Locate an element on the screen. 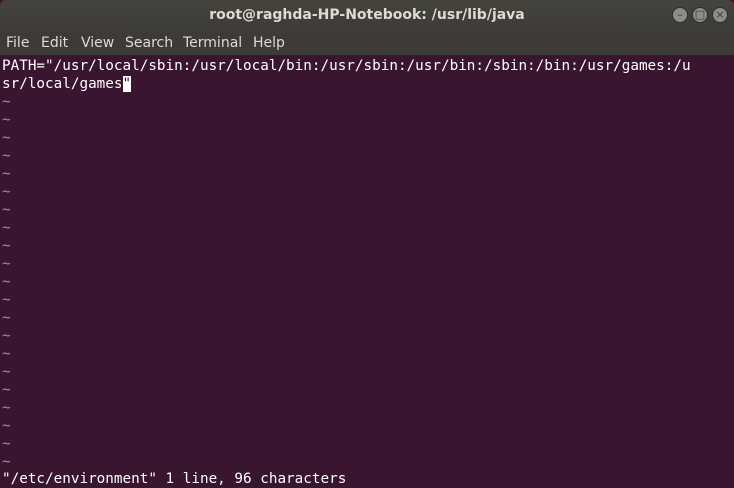 Image resolution: width=734 pixels, height=488 pixels. status-line: "/etc/environment" 1 line, 96 characters is located at coordinates (174, 479).